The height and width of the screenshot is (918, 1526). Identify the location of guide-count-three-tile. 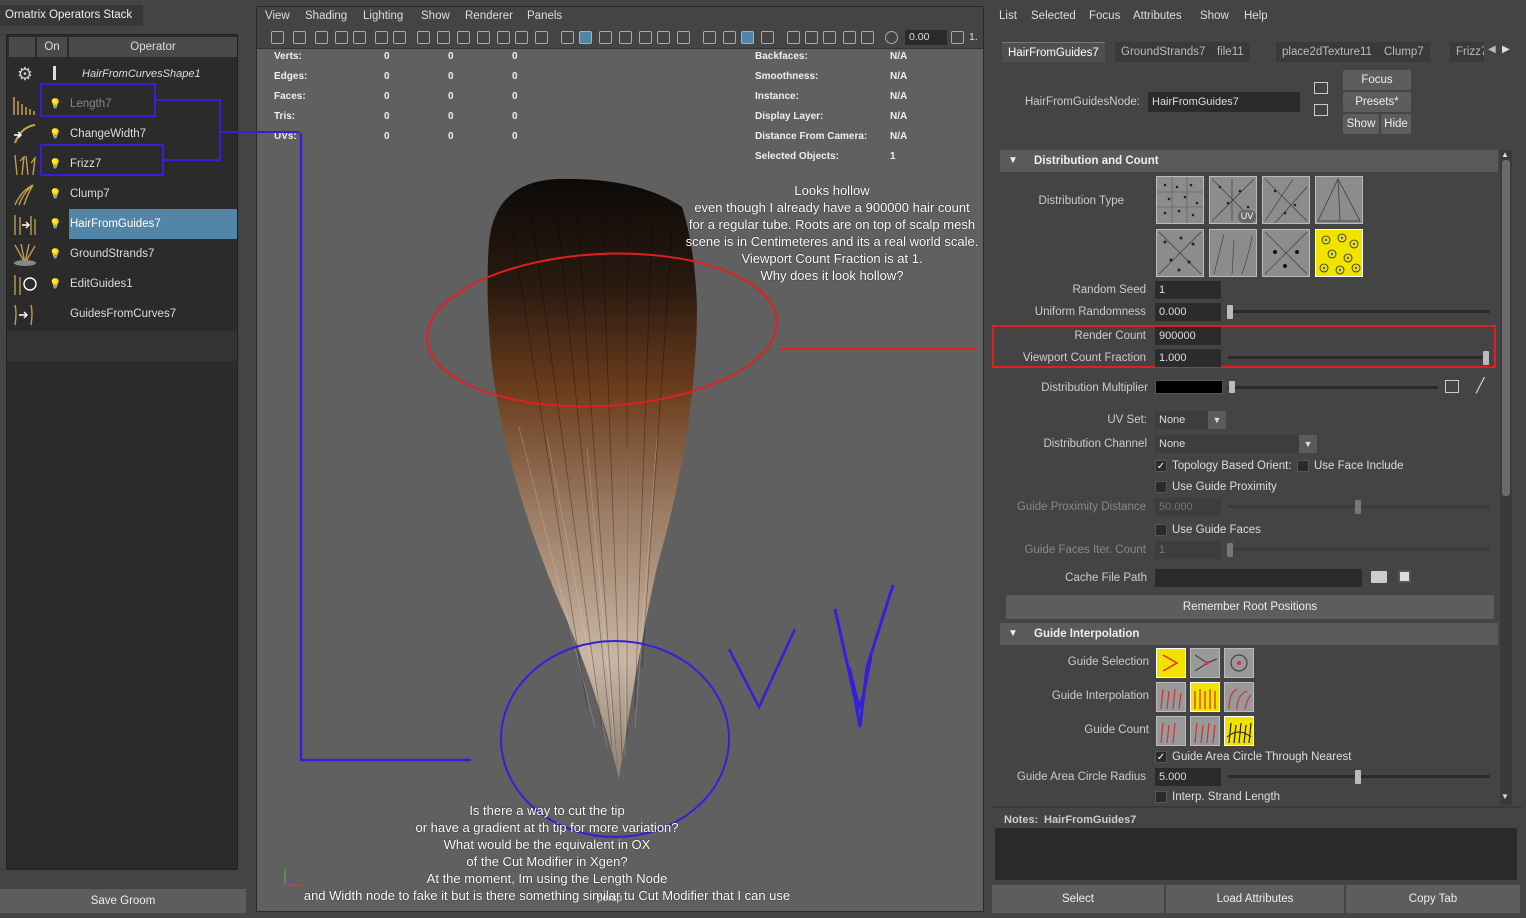
(1239, 731).